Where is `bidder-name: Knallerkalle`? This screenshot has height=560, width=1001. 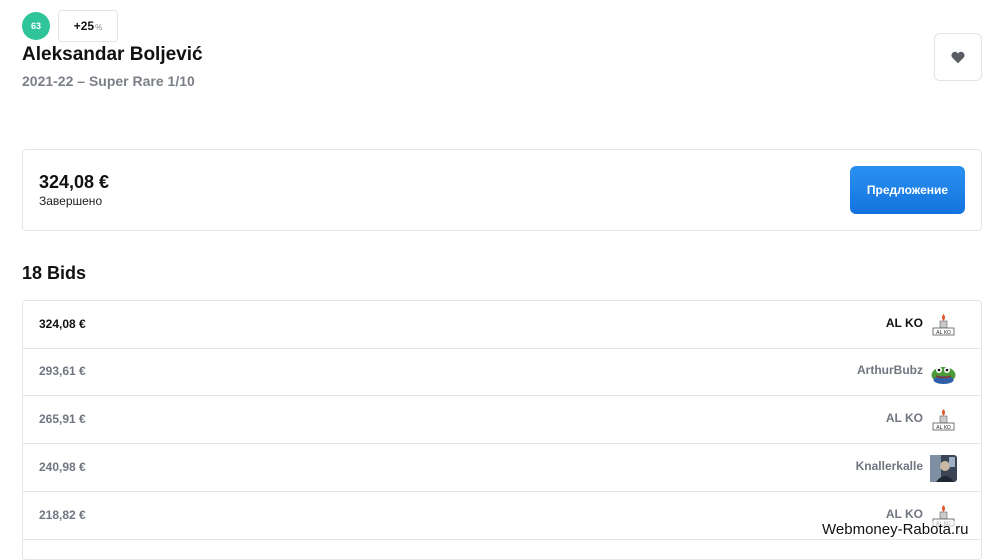 bidder-name: Knallerkalle is located at coordinates (889, 466).